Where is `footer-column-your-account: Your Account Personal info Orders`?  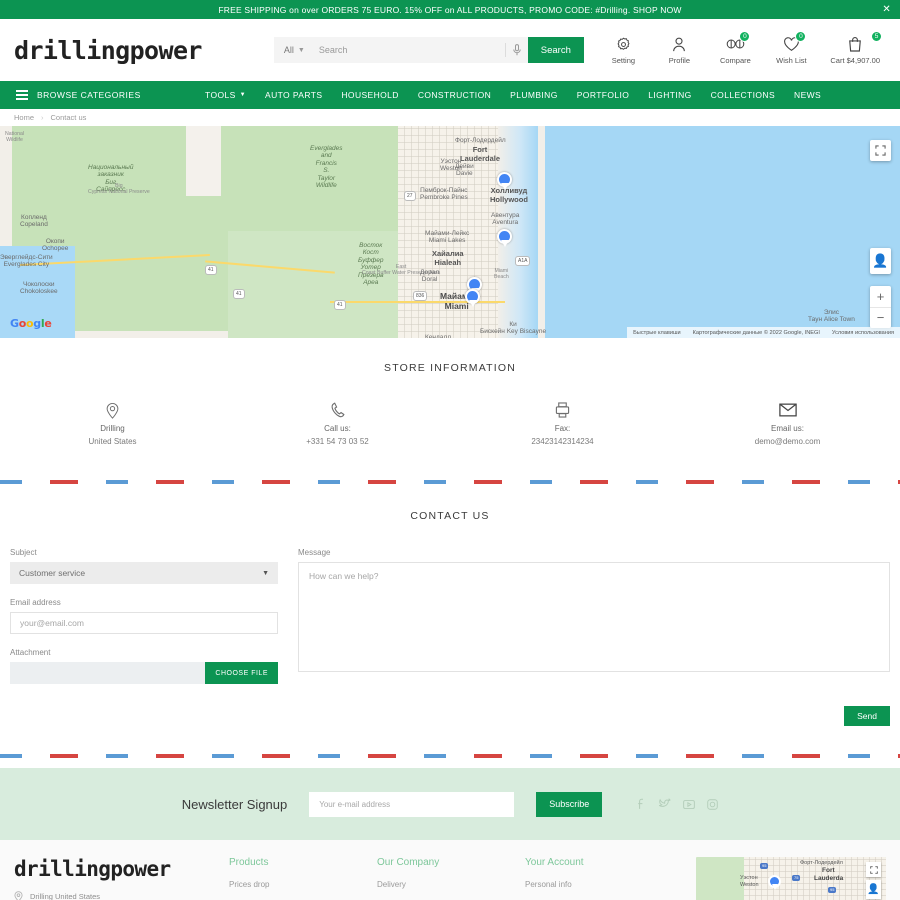 footer-column-your-account: Your Account Personal info Orders is located at coordinates (599, 878).